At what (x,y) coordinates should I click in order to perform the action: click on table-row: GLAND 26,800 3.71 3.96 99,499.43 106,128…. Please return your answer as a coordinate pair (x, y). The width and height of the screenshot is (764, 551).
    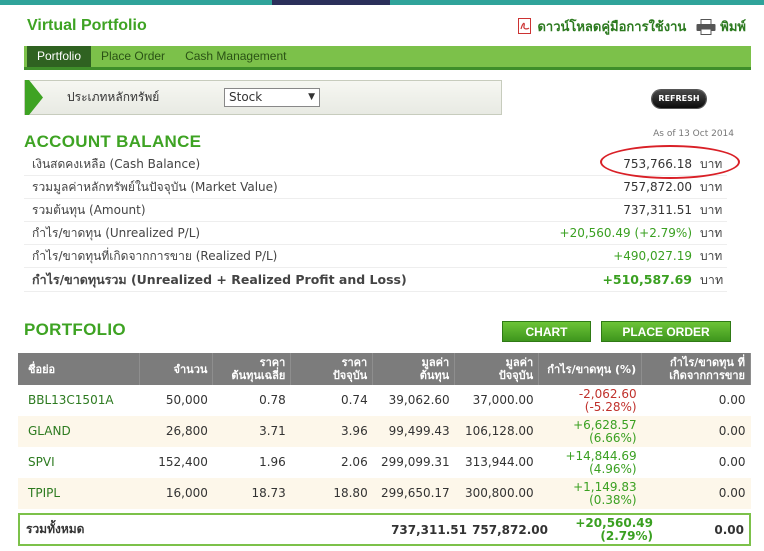
    Looking at the image, I should click on (384, 431).